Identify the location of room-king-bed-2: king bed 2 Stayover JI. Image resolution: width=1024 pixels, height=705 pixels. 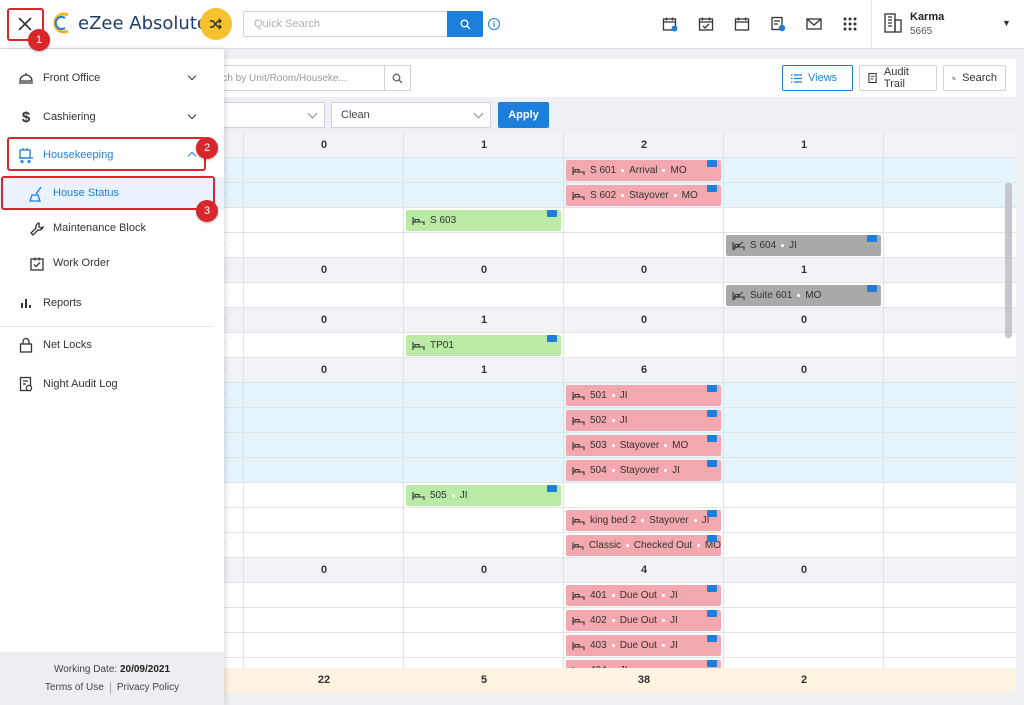
(643, 520).